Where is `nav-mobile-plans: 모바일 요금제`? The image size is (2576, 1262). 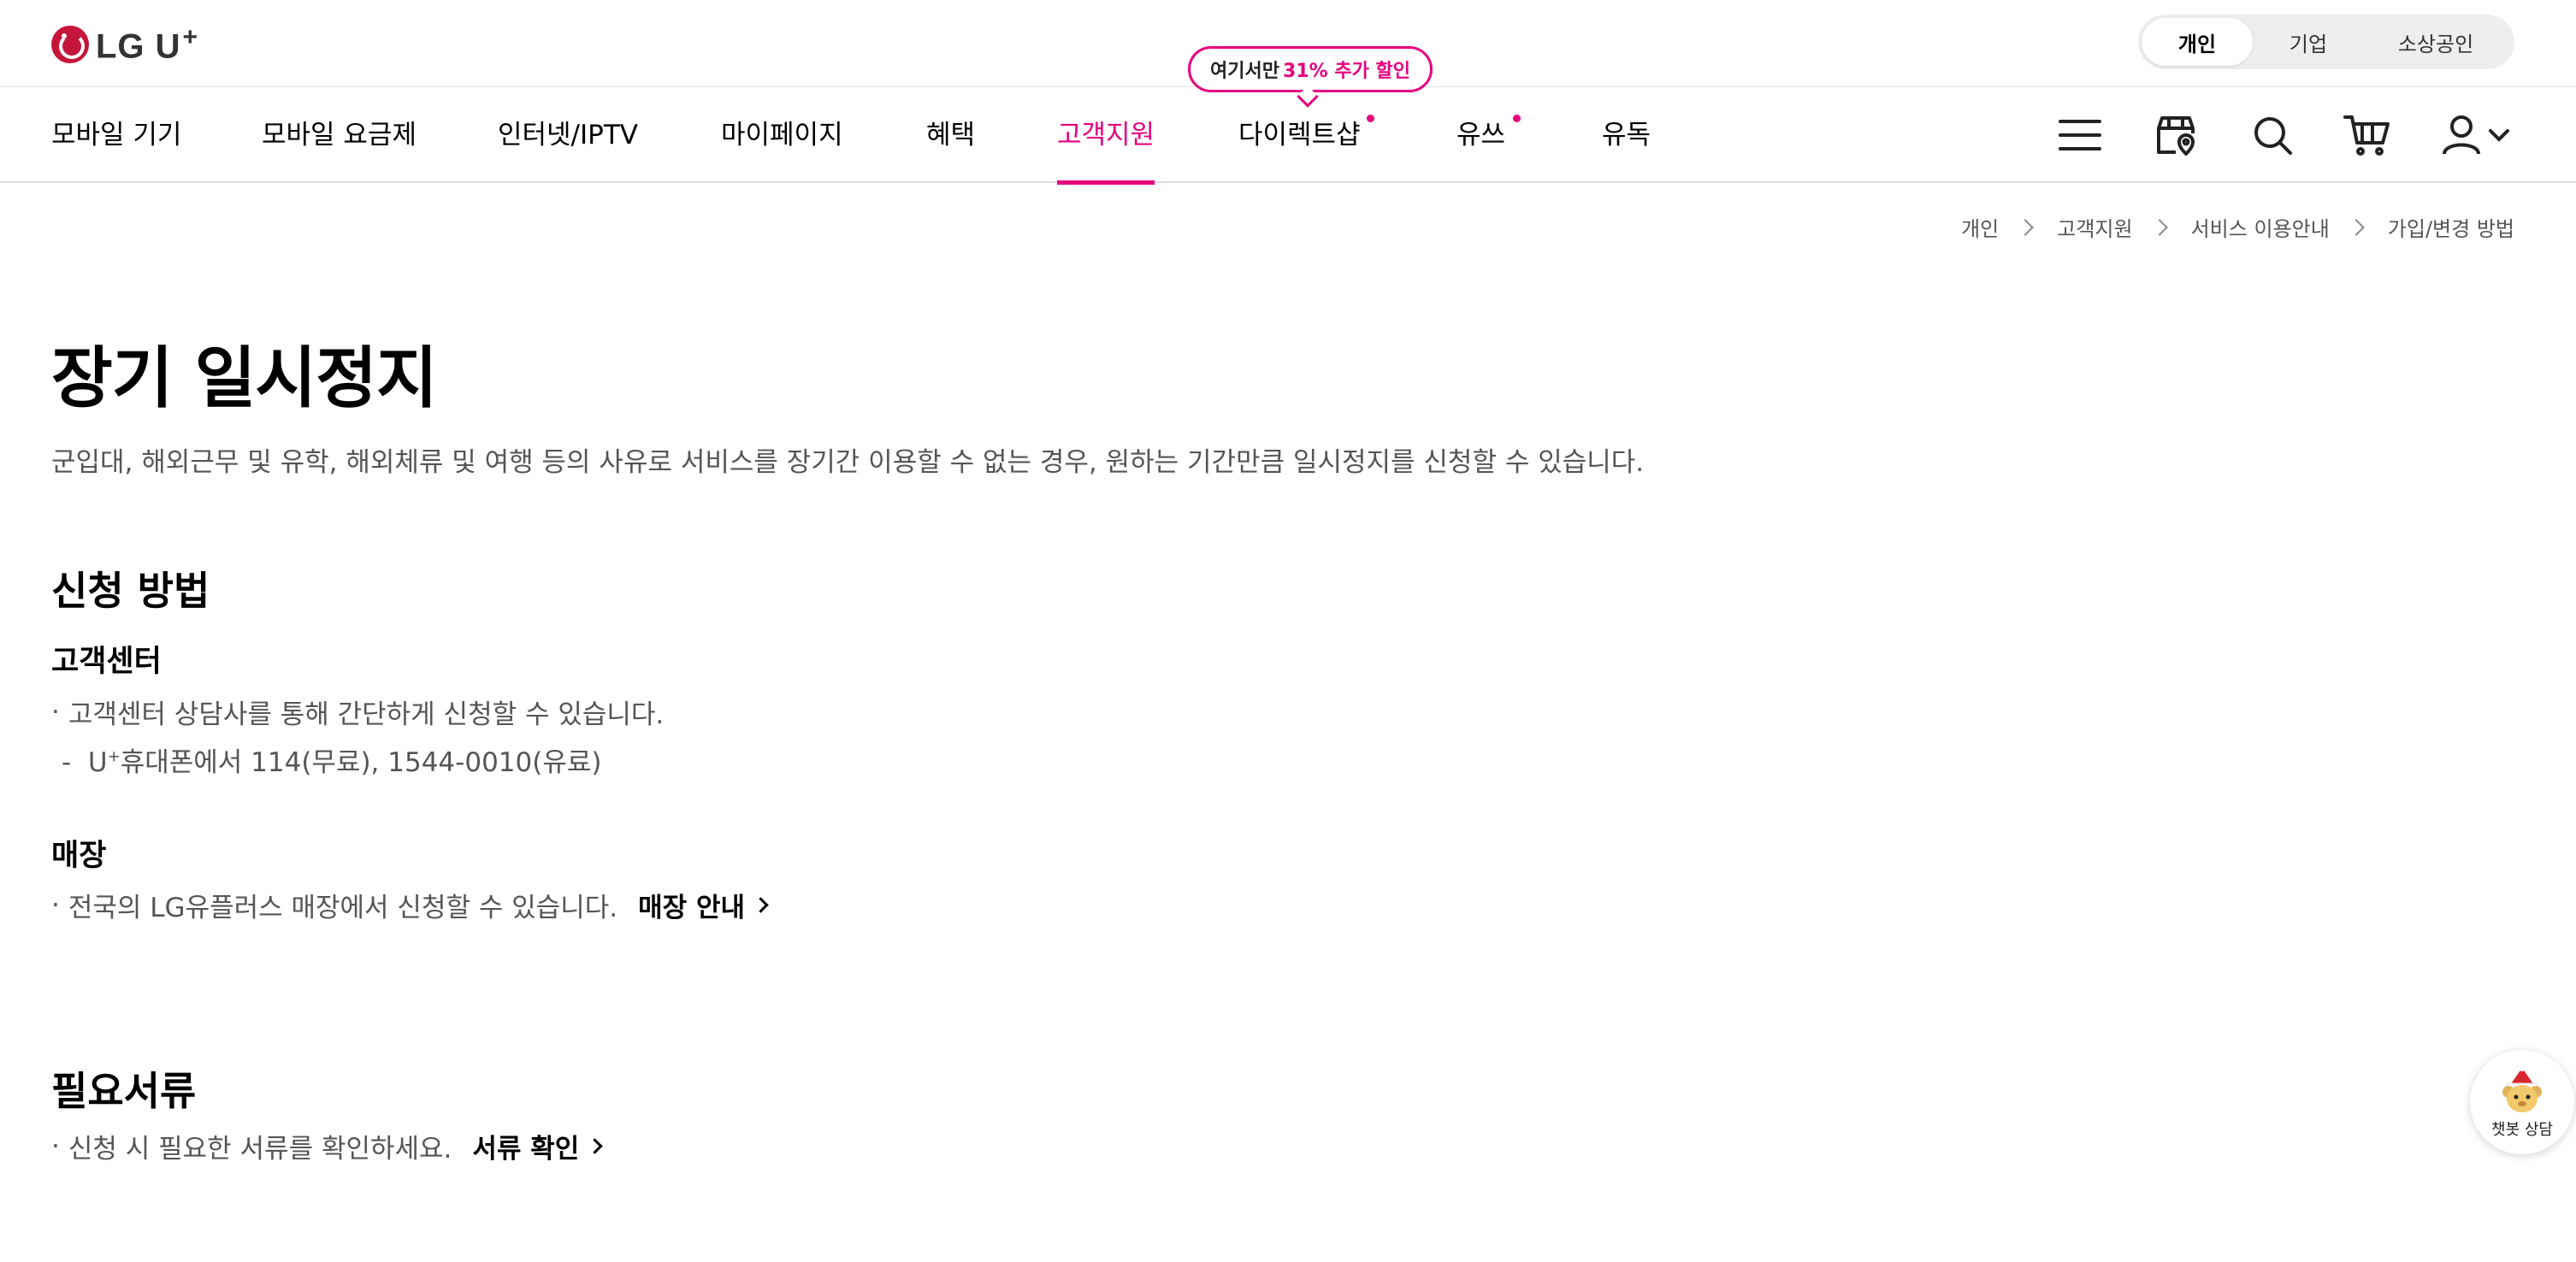 nav-mobile-plans: 모바일 요금제 is located at coordinates (339, 135).